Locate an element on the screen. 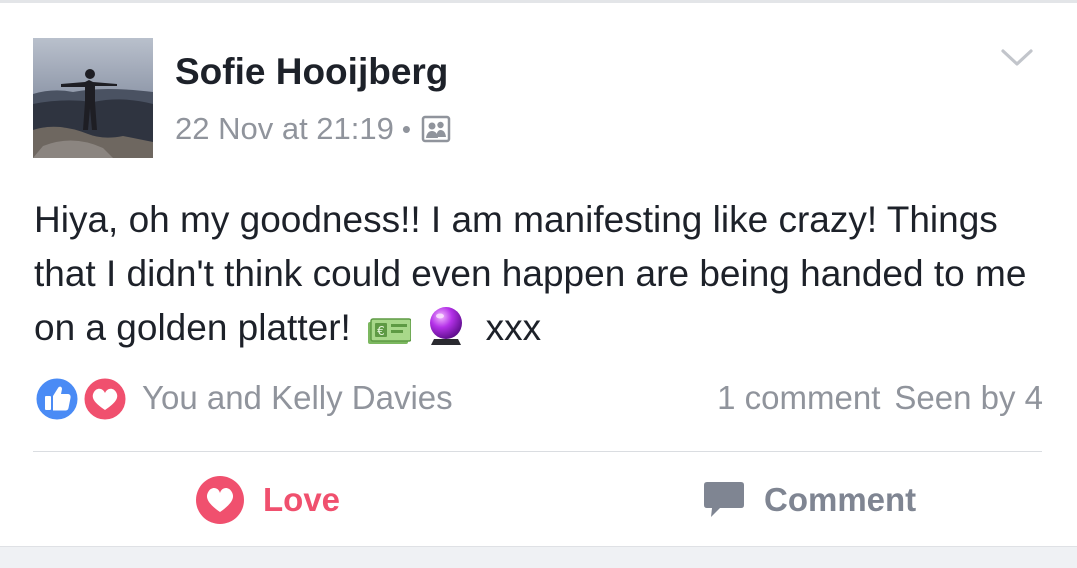 This screenshot has height=568, width=1077. euro-banknote-icon: € is located at coordinates (389, 334).